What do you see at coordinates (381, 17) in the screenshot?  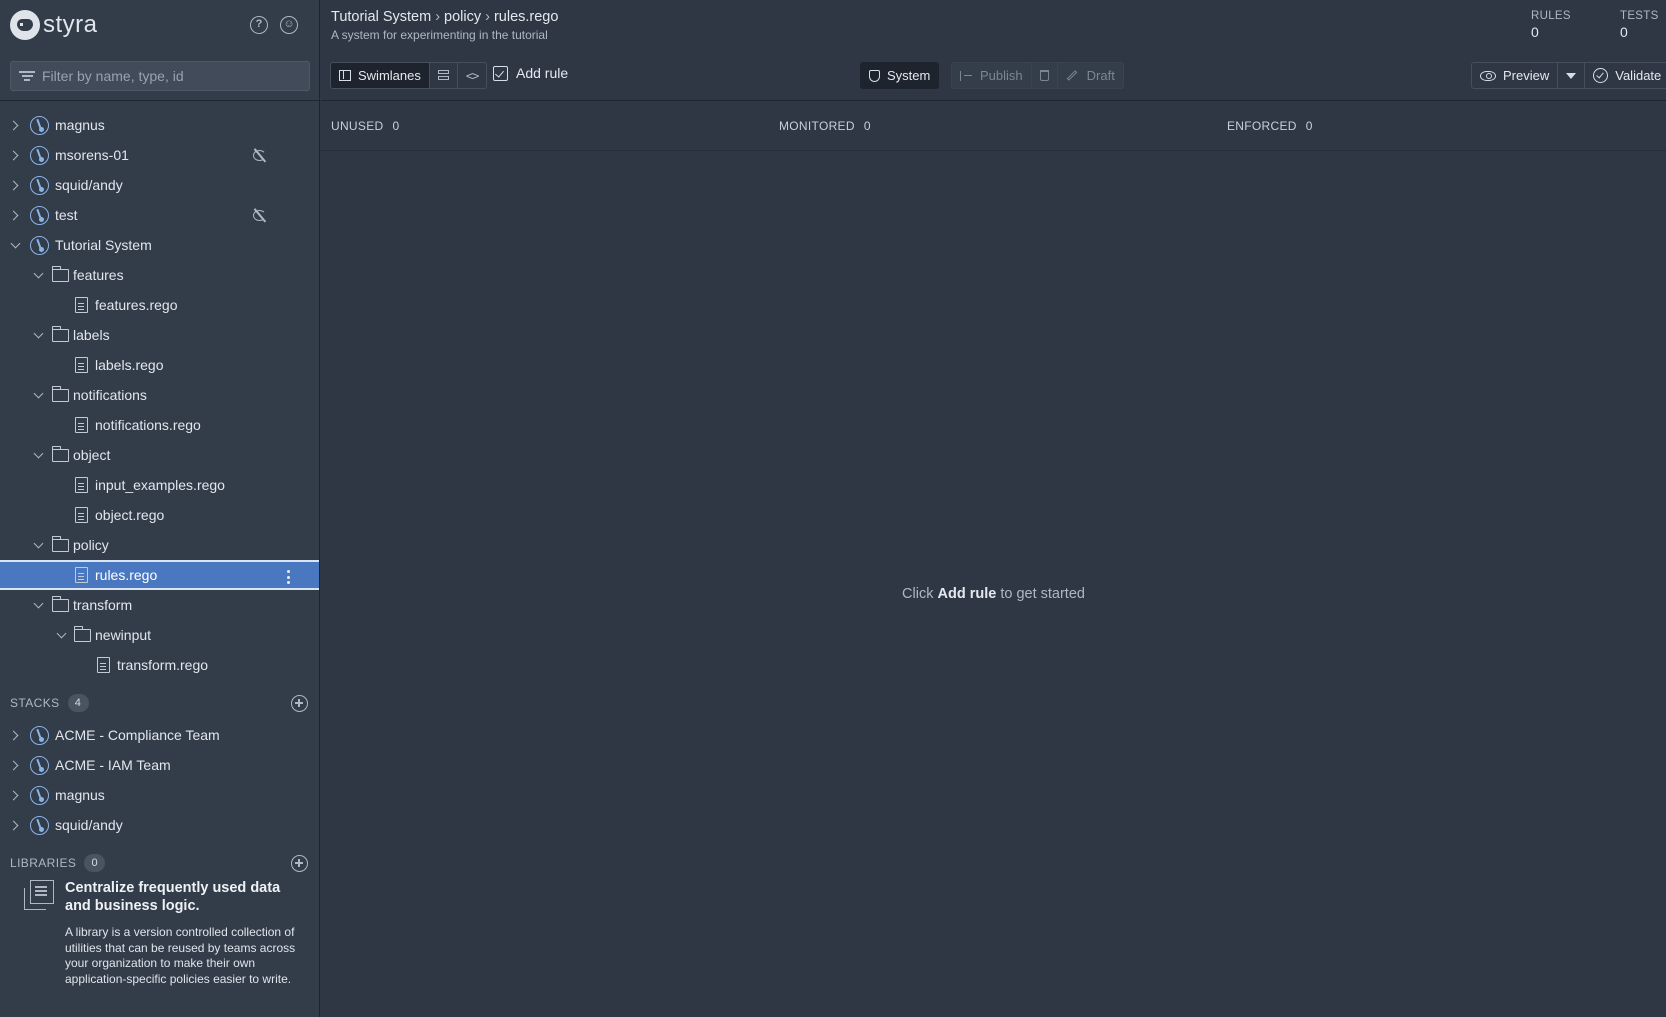 I see `breadcrumb-system: Tutorial System` at bounding box center [381, 17].